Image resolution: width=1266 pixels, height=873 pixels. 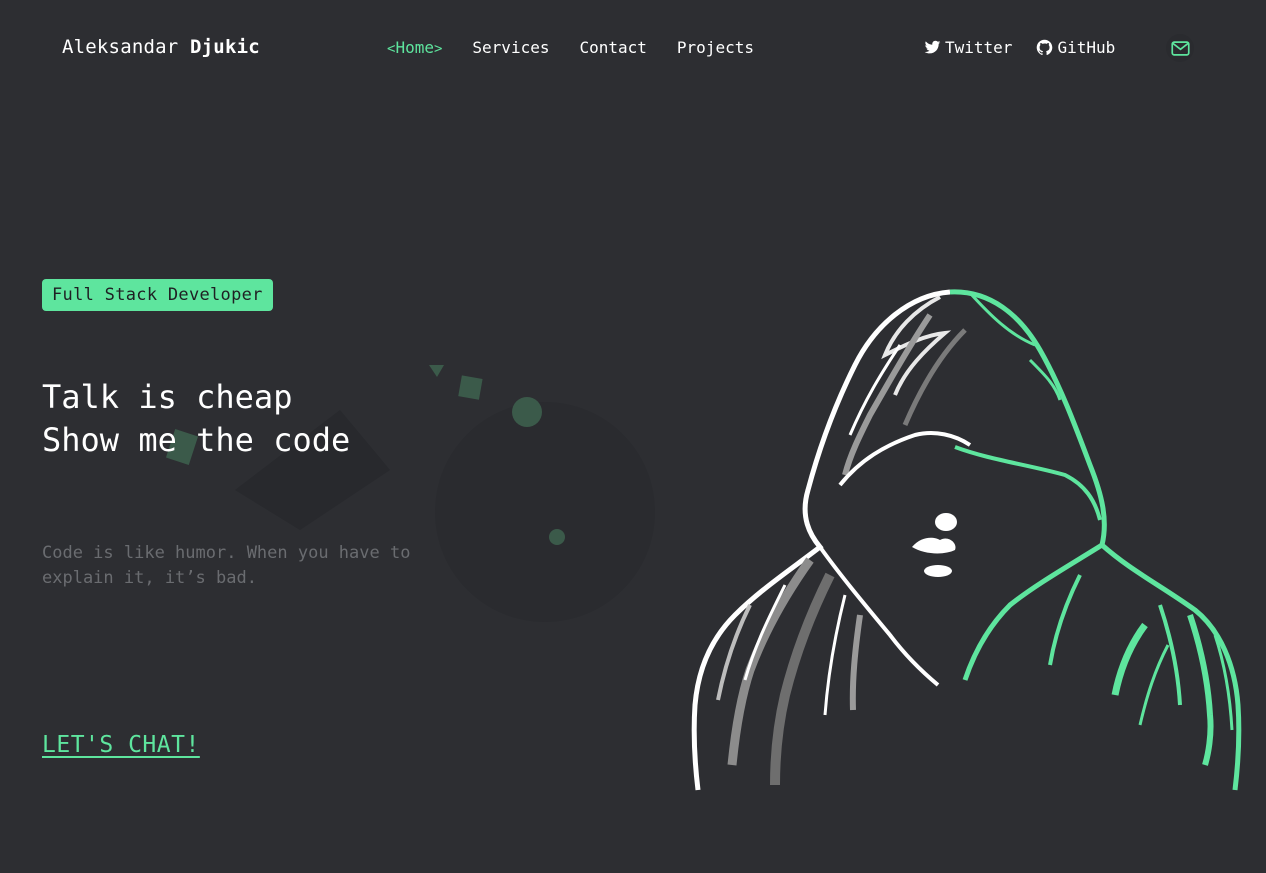 What do you see at coordinates (1019, 47) in the screenshot?
I see `social-links: Twitter GitHub` at bounding box center [1019, 47].